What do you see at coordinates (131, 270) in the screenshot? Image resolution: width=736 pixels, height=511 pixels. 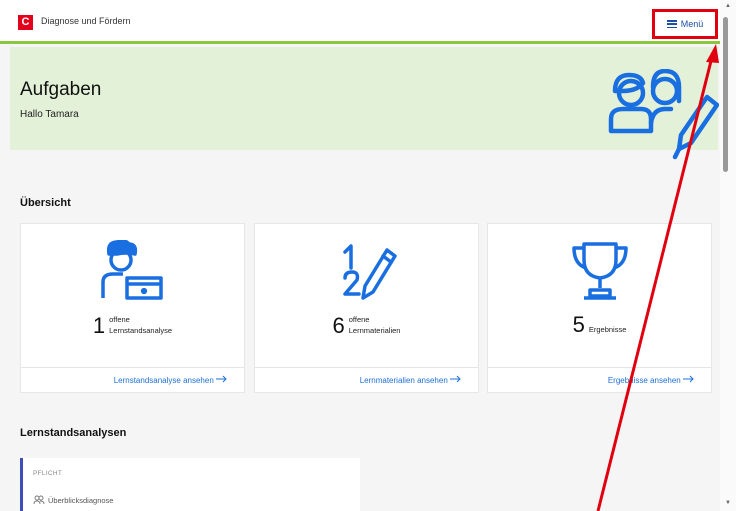 I see `student-screen-icon` at bounding box center [131, 270].